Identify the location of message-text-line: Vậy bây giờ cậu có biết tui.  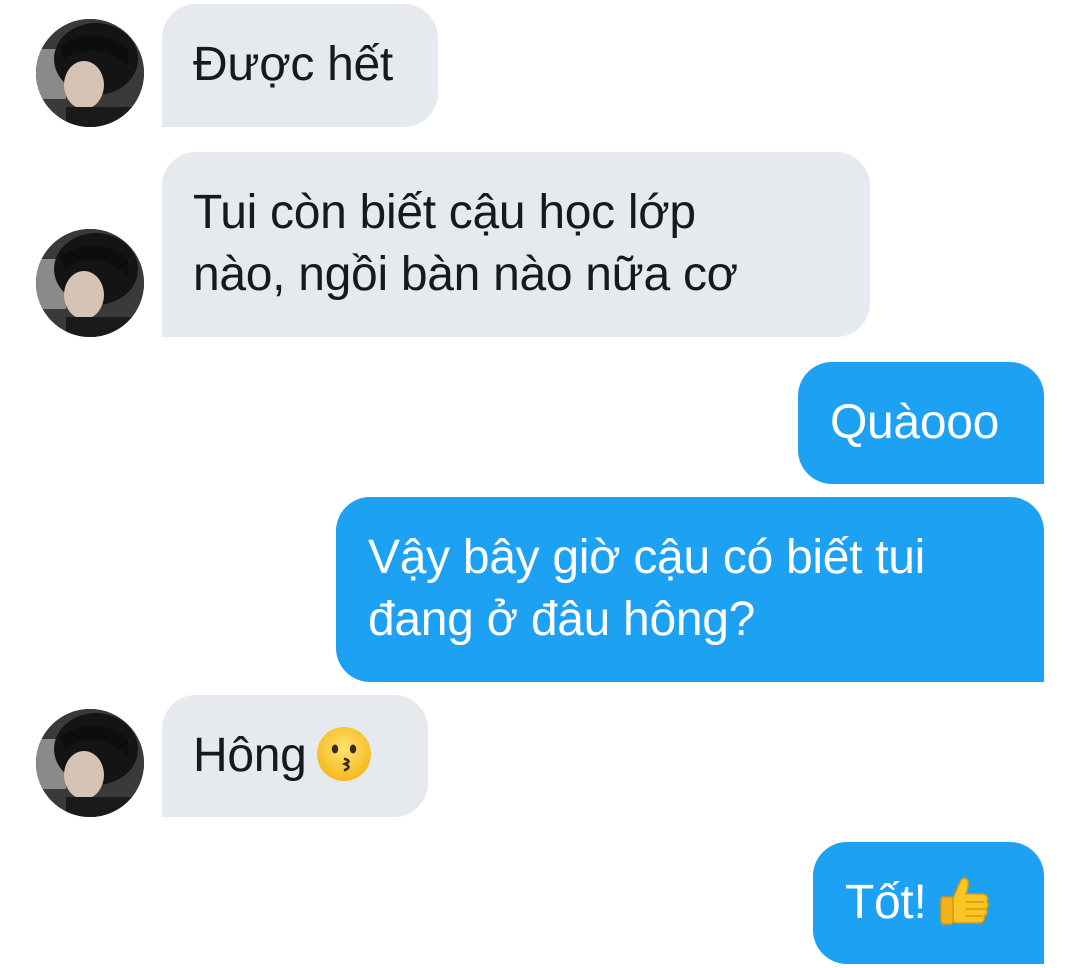
(647, 557).